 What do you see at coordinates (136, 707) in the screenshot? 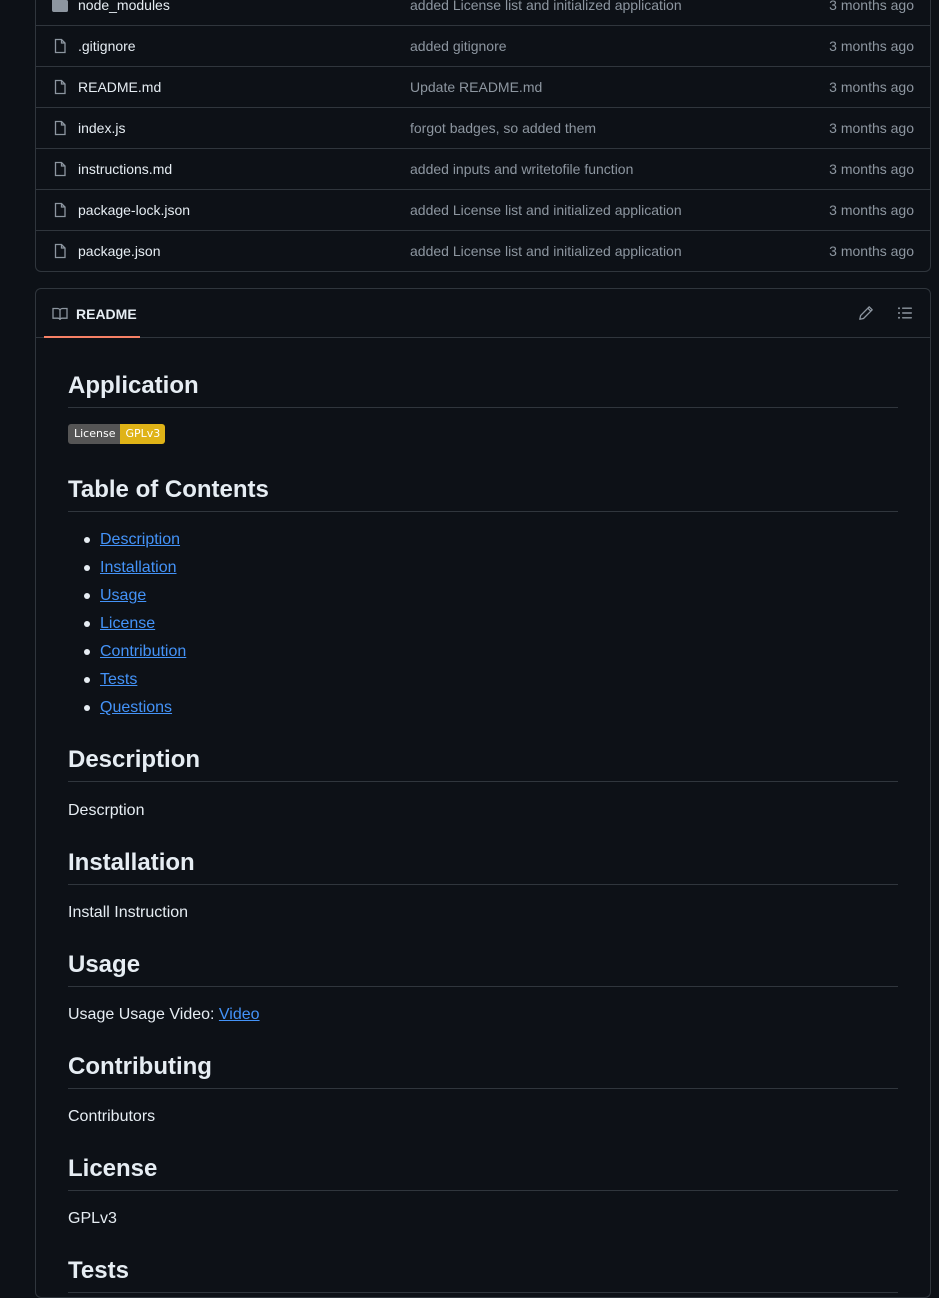
I see `toc-link-questions: Questions` at bounding box center [136, 707].